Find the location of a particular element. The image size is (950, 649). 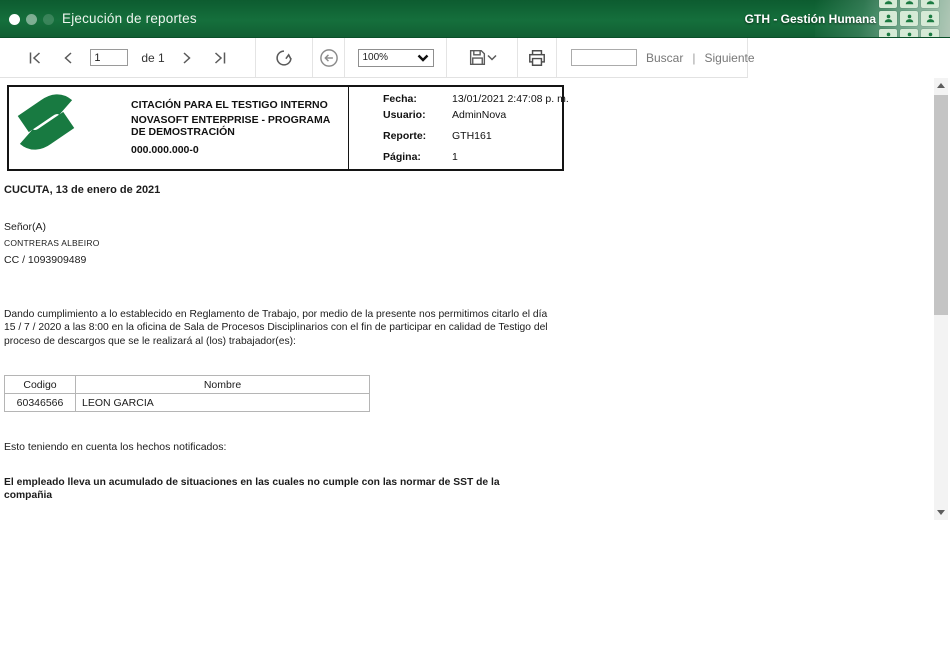

module-label: GTH - Gestión Humana is located at coordinates (810, 19).